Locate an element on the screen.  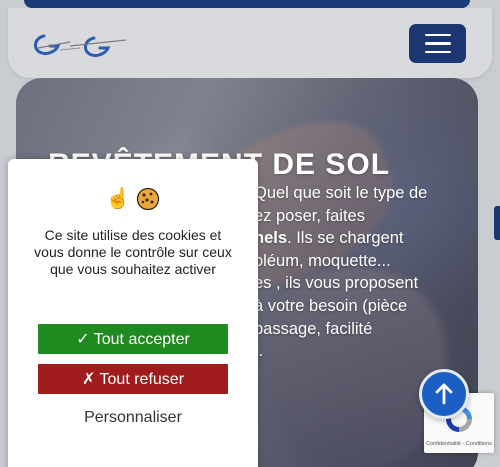
recaptcha-footer: Confidentialité - Conditions is located at coordinates (459, 444).